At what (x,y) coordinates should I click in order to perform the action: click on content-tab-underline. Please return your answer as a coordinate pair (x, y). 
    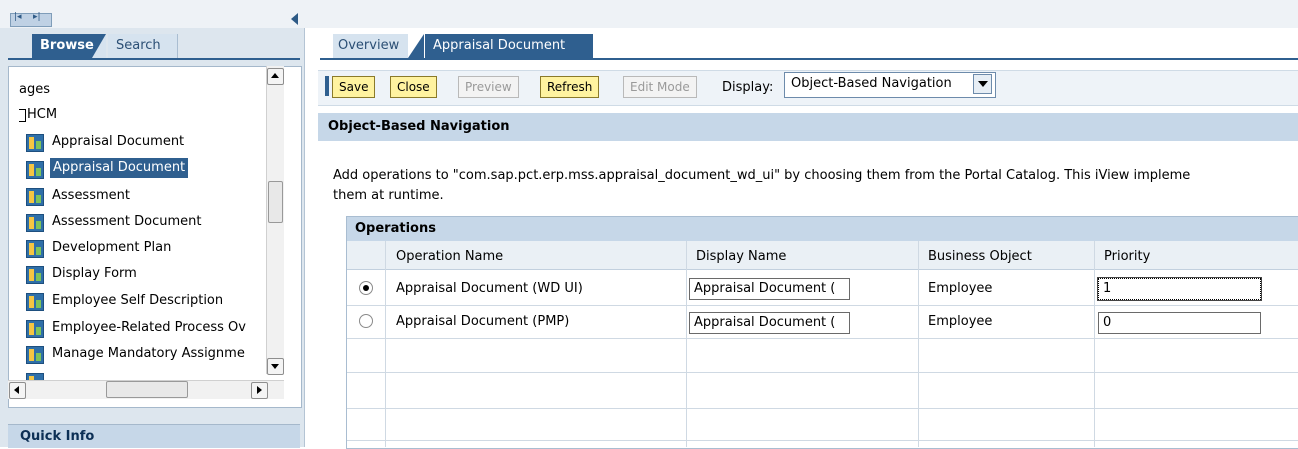
    Looking at the image, I should click on (809, 59).